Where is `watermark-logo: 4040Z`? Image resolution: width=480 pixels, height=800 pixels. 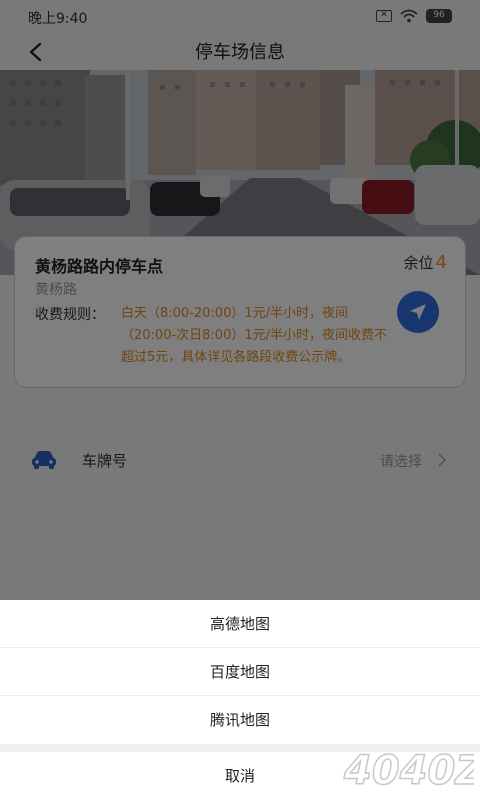 watermark-logo: 4040Z is located at coordinates (408, 770).